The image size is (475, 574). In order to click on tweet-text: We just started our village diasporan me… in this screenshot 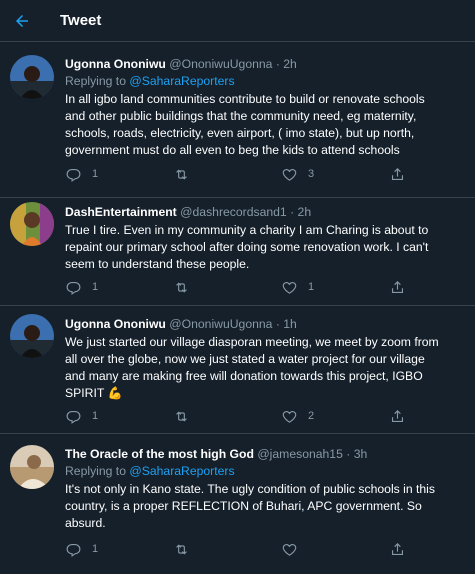, I will do `click(265, 368)`.